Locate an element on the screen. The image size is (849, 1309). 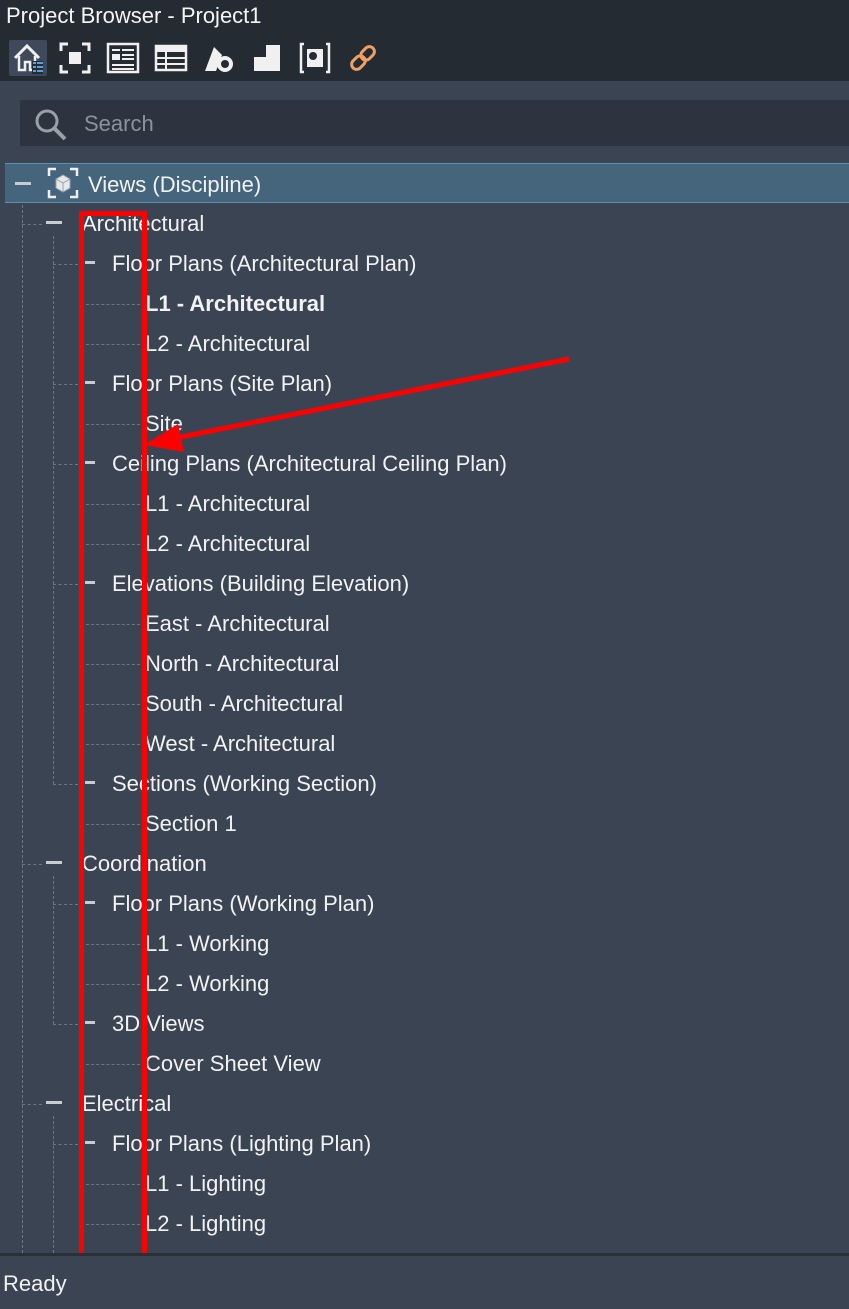
annotation-arrow-icon is located at coordinates (357, 404).